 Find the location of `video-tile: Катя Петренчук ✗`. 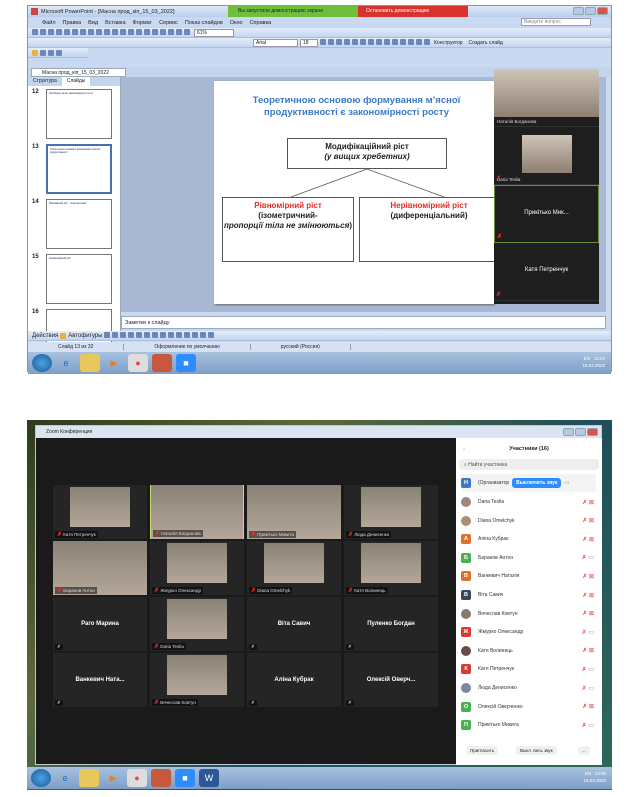

video-tile: Катя Петренчук ✗ is located at coordinates (546, 272).